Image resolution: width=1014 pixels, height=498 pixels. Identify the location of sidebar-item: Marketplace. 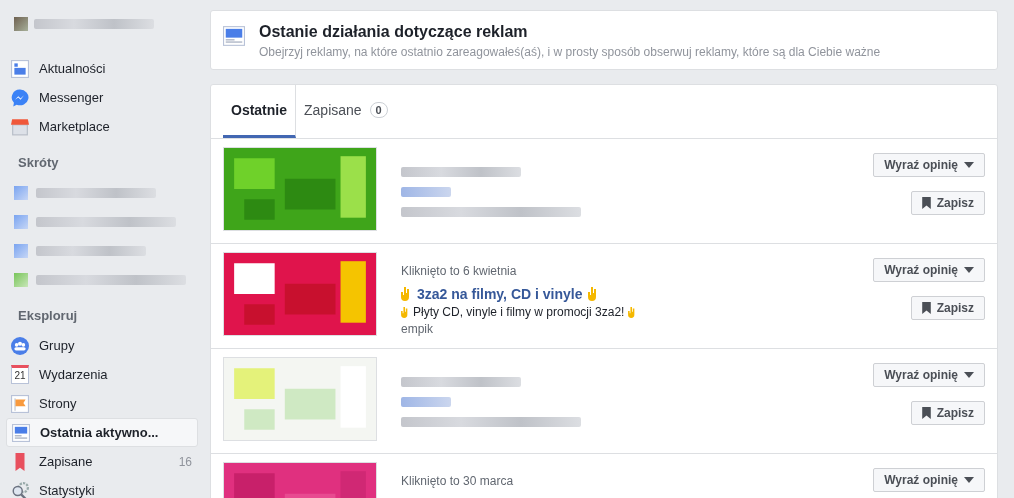
(102, 126).